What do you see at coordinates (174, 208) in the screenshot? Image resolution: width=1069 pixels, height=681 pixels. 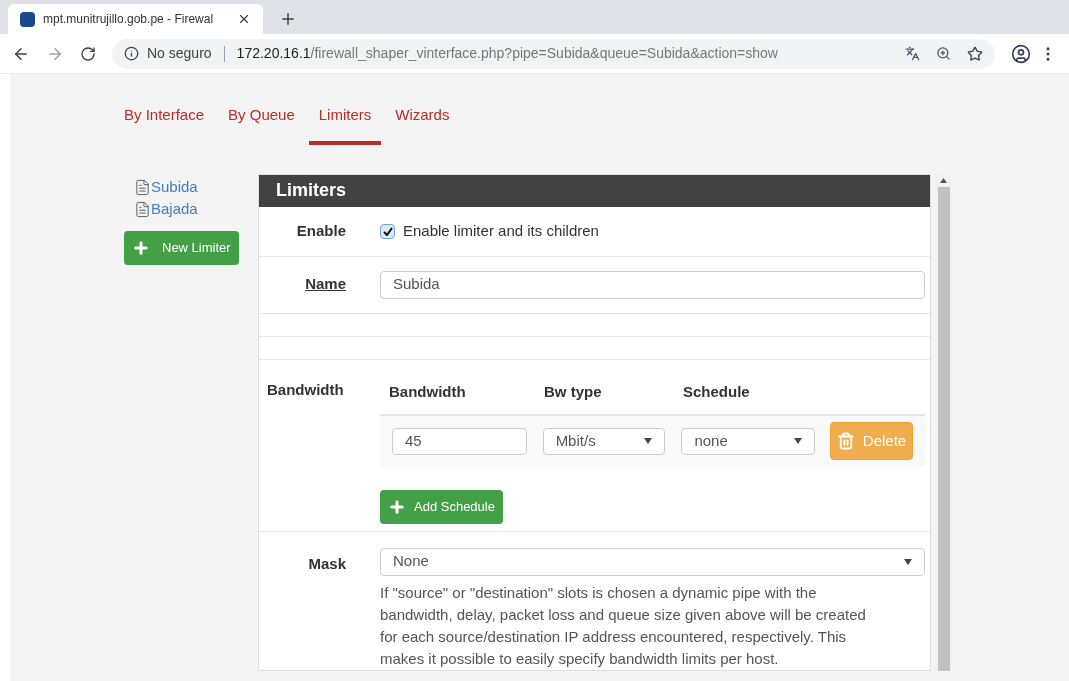 I see `tree-link: Bajada` at bounding box center [174, 208].